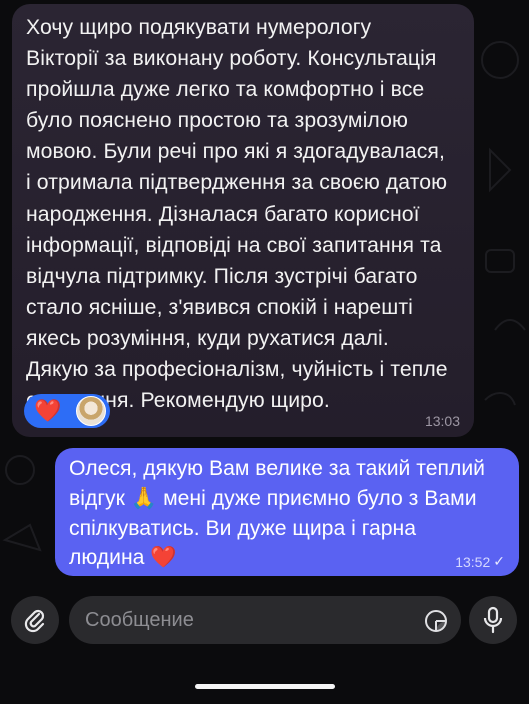 This screenshot has width=529, height=704. I want to click on home-indicator, so click(265, 686).